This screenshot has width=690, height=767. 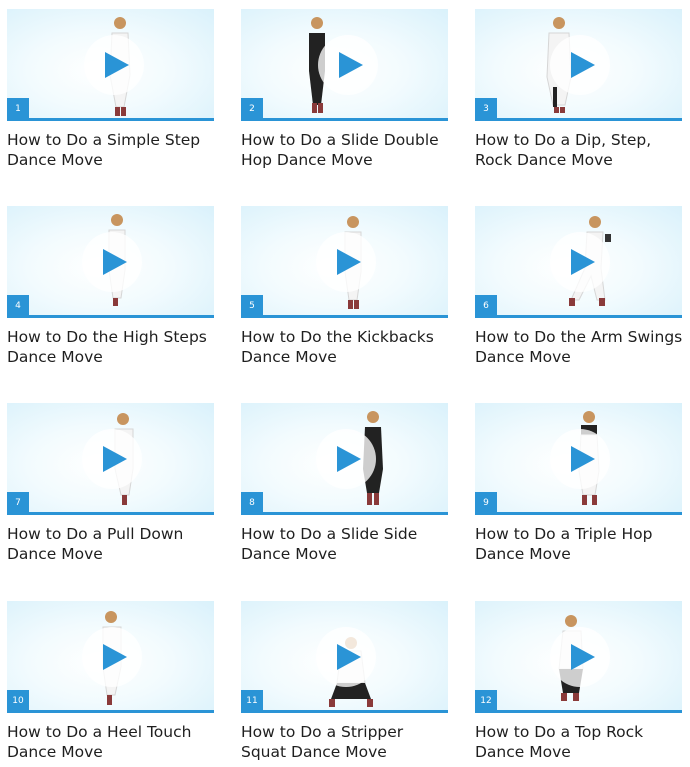 What do you see at coordinates (18, 306) in the screenshot?
I see `video-number-badge: 4` at bounding box center [18, 306].